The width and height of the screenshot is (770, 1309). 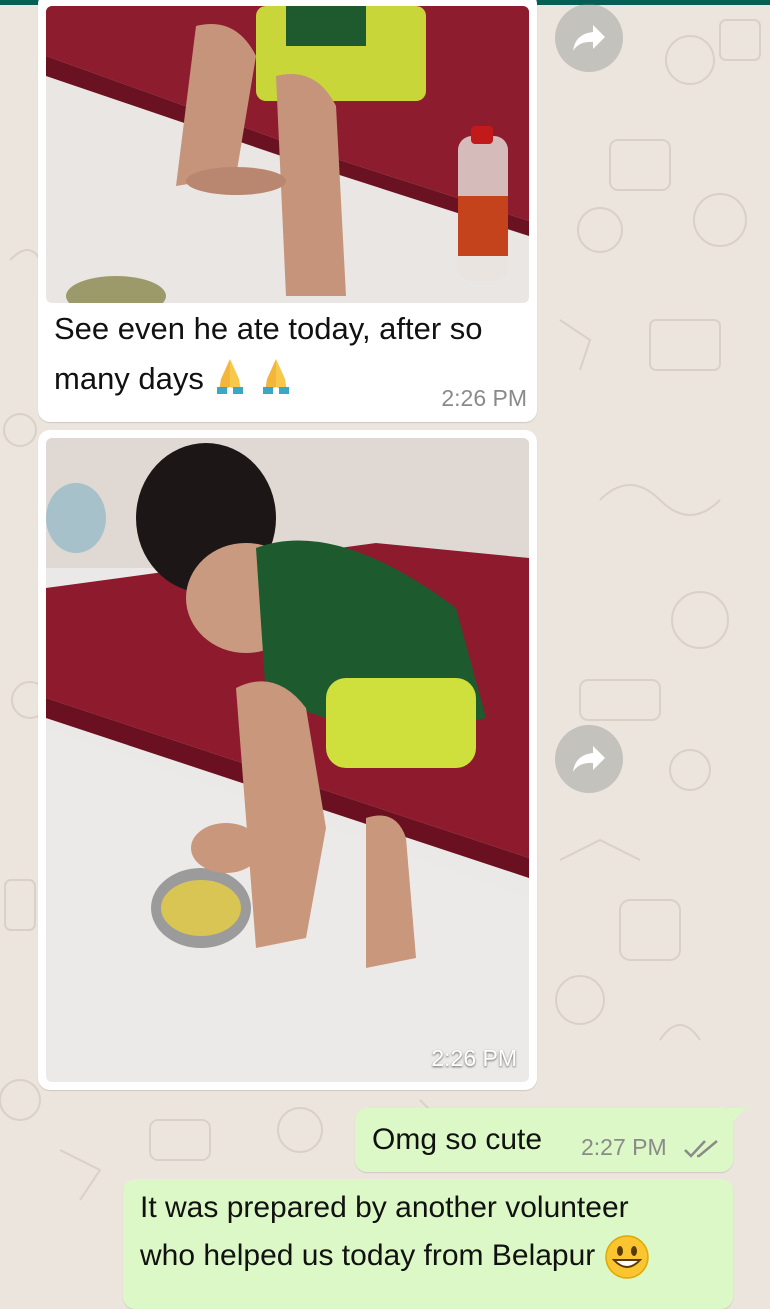 What do you see at coordinates (701, 1149) in the screenshot?
I see `double-check-icon` at bounding box center [701, 1149].